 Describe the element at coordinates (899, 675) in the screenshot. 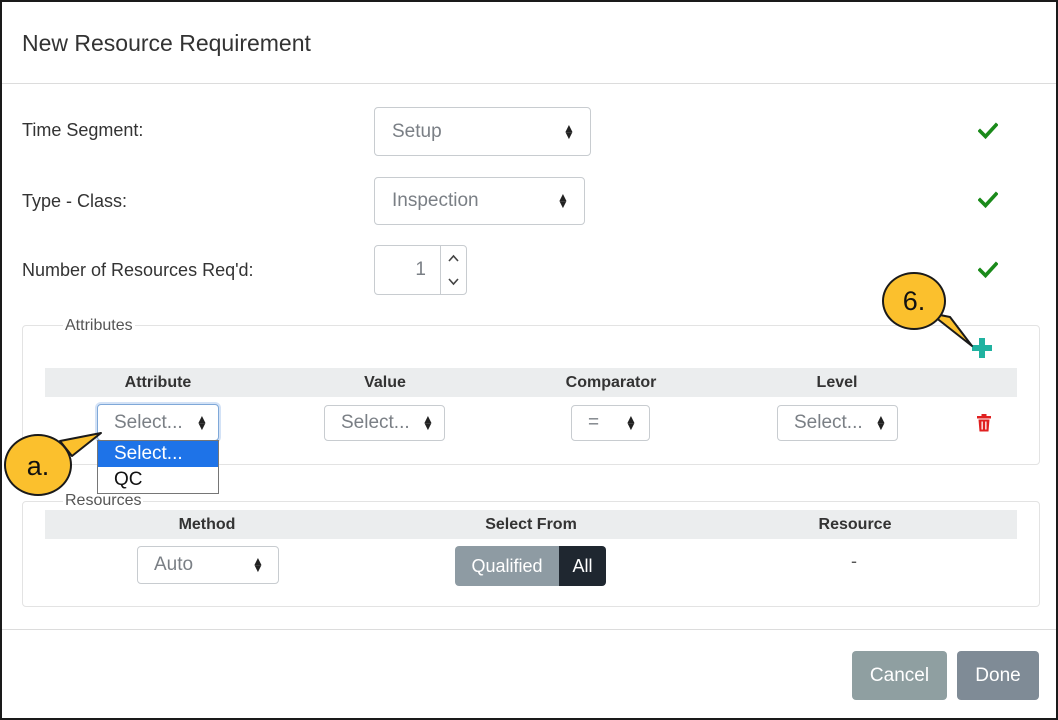

I see `cancel-button: Cancel` at that location.